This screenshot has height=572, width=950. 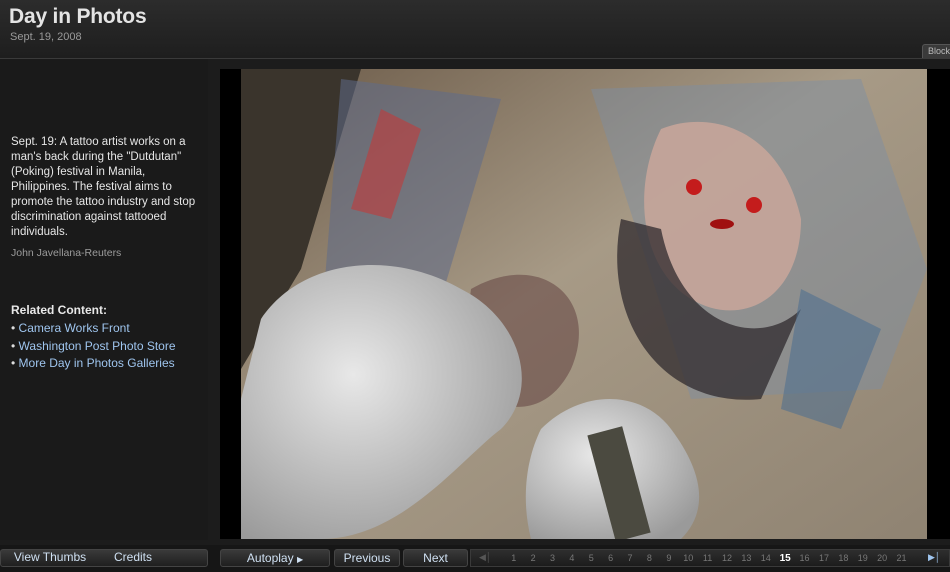 I want to click on page-link: 18, so click(x=843, y=558).